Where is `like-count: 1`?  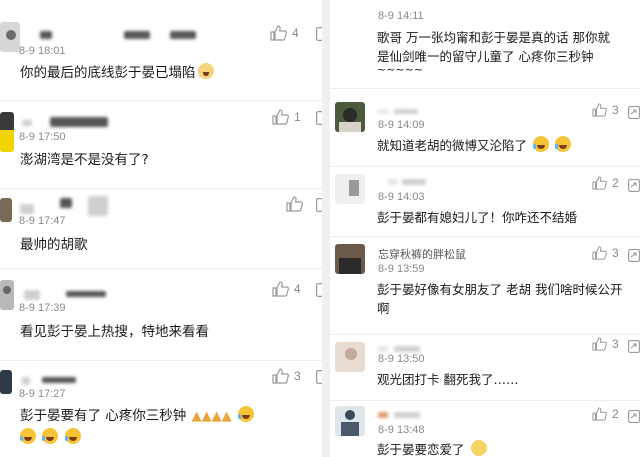
like-count: 1 is located at coordinates (297, 117).